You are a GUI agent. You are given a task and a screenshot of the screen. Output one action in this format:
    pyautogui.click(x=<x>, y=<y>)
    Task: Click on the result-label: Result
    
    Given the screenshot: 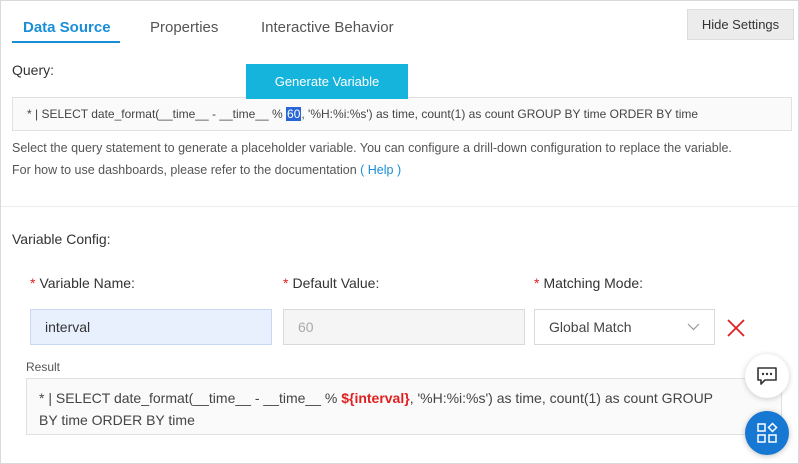 What is the action you would take?
    pyautogui.click(x=43, y=367)
    